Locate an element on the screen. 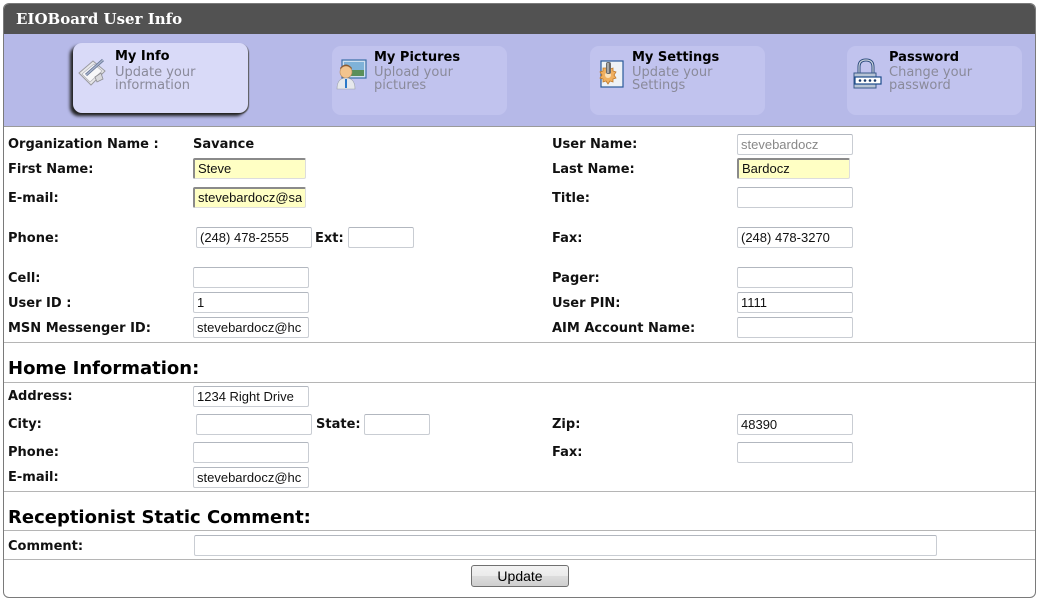 This screenshot has width=1038, height=600. home-city-label: City: is located at coordinates (25, 424).